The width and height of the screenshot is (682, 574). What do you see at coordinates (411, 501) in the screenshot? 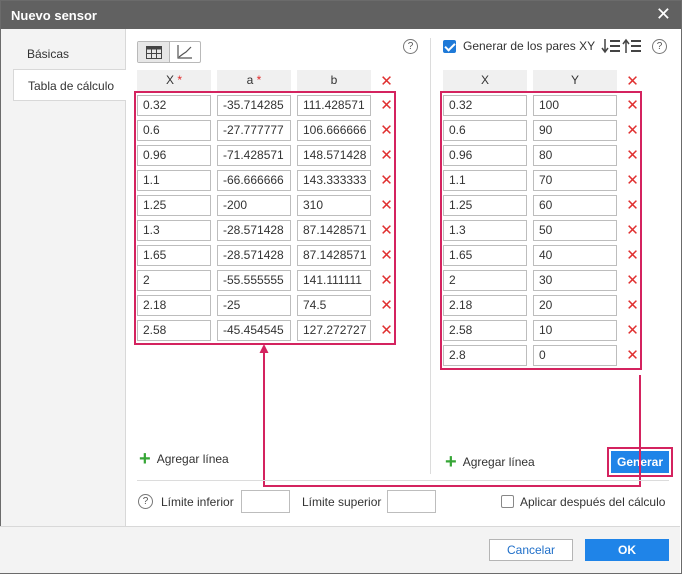
I see `upper-bound-input` at bounding box center [411, 501].